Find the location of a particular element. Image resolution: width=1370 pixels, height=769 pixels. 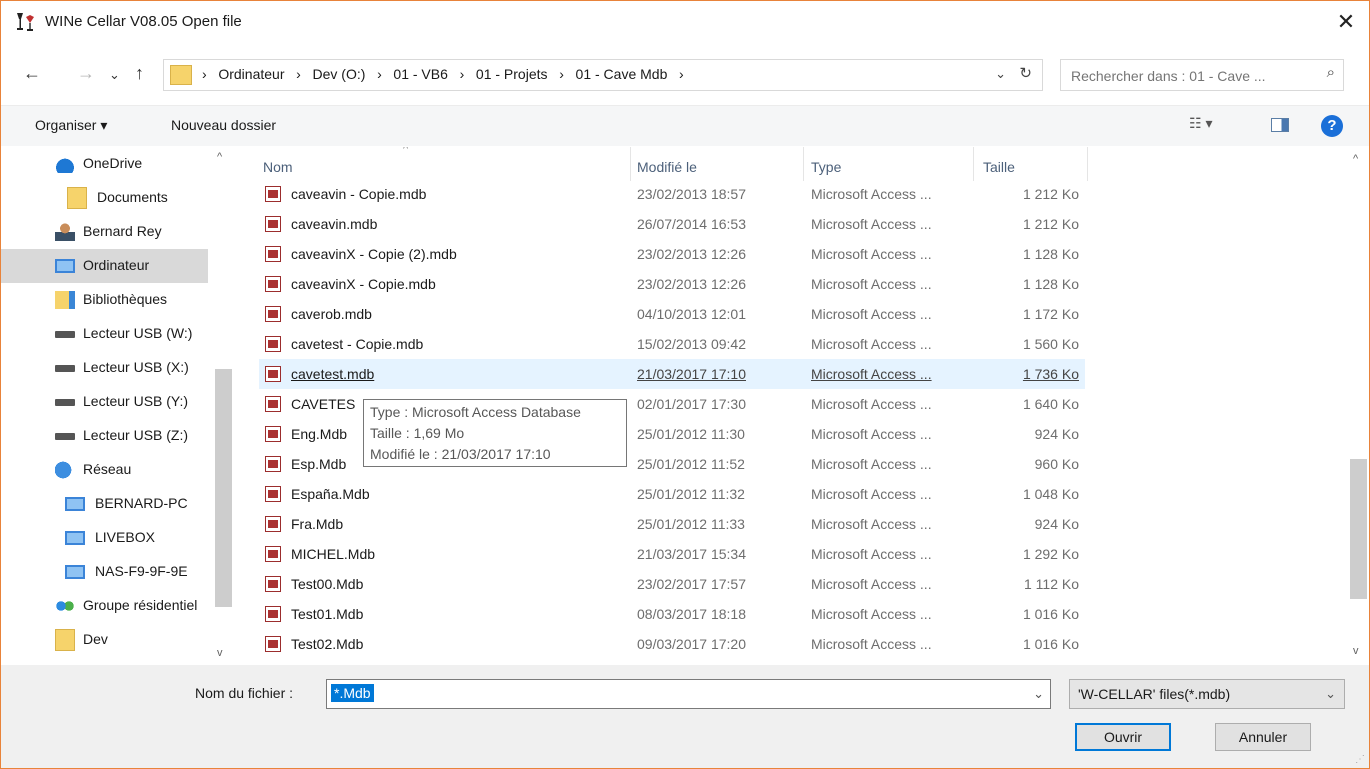

column-header-type: Type is located at coordinates (826, 167).